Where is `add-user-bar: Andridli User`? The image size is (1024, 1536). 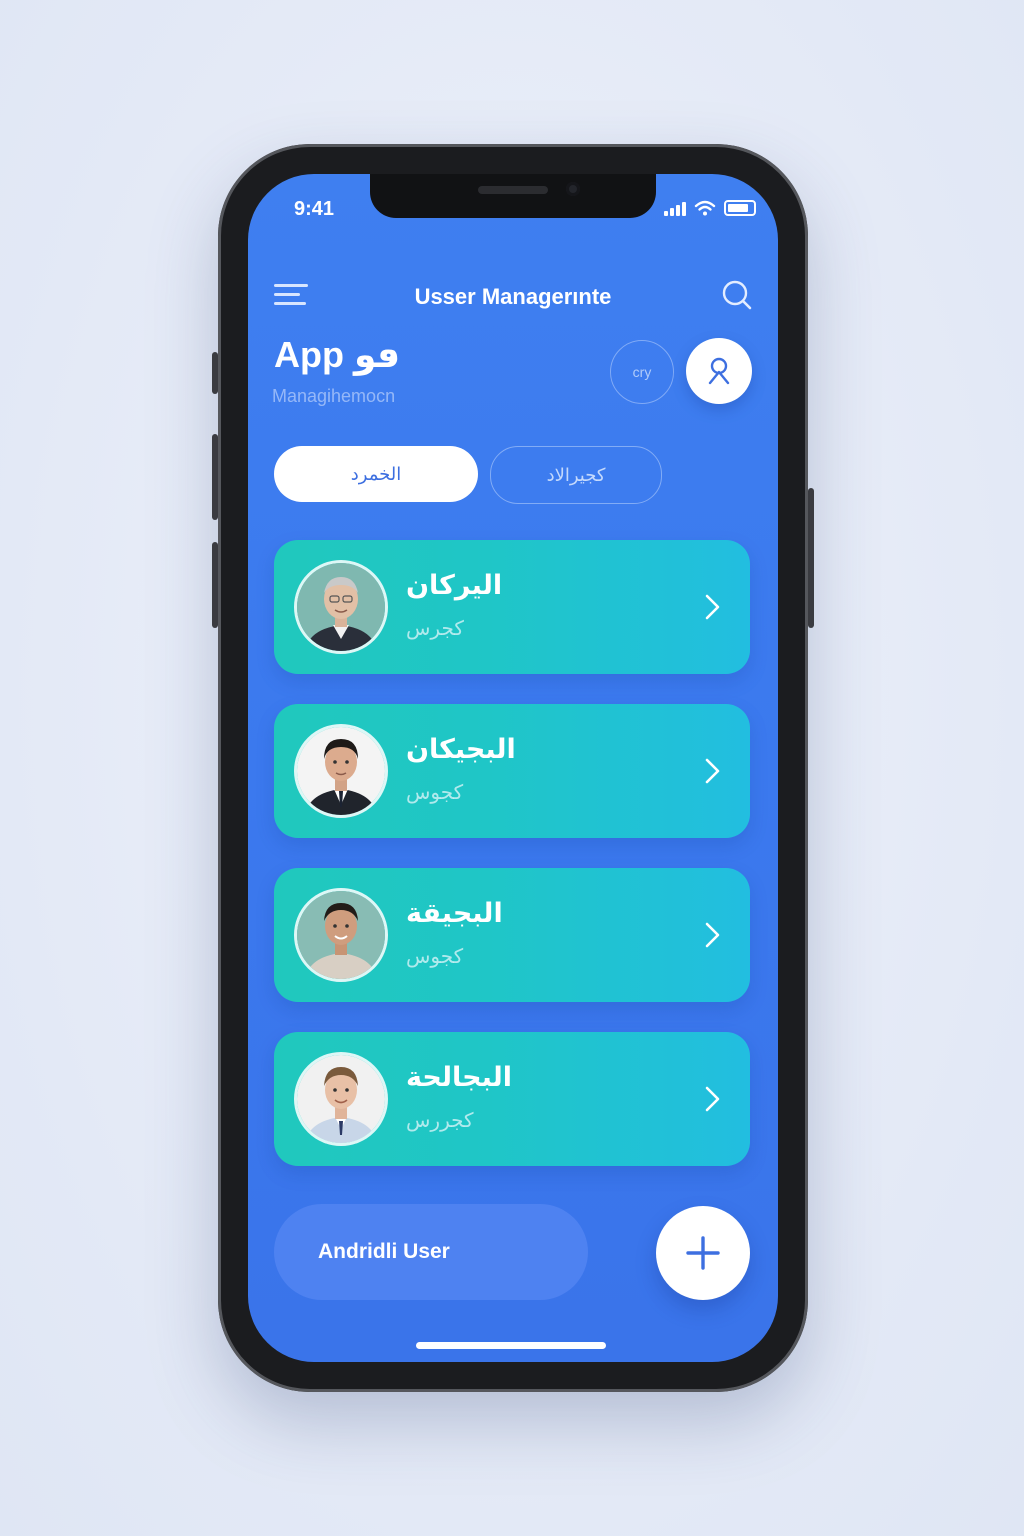
add-user-bar: Andridli User is located at coordinates (431, 1252).